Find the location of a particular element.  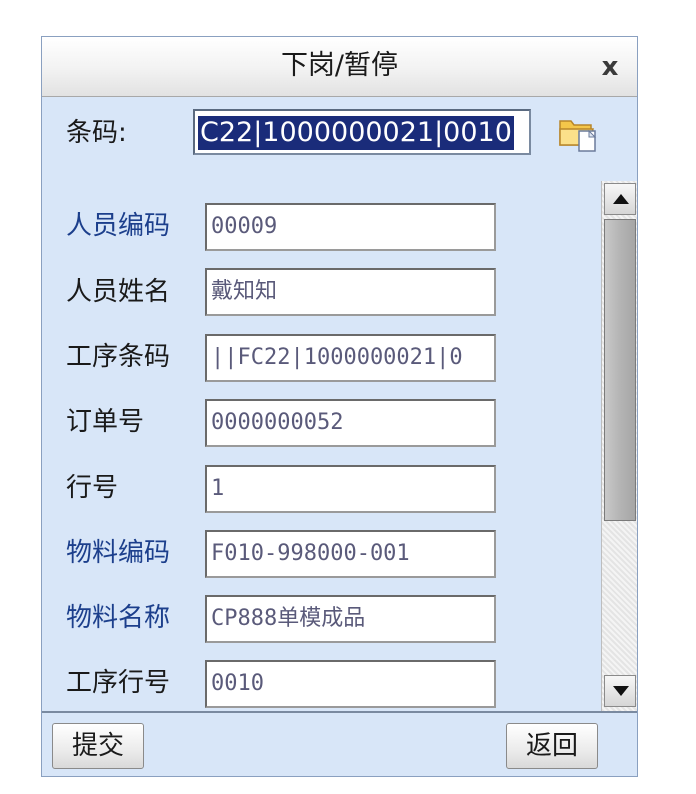

bottom-toolbar: 提交 返回 is located at coordinates (339, 743).